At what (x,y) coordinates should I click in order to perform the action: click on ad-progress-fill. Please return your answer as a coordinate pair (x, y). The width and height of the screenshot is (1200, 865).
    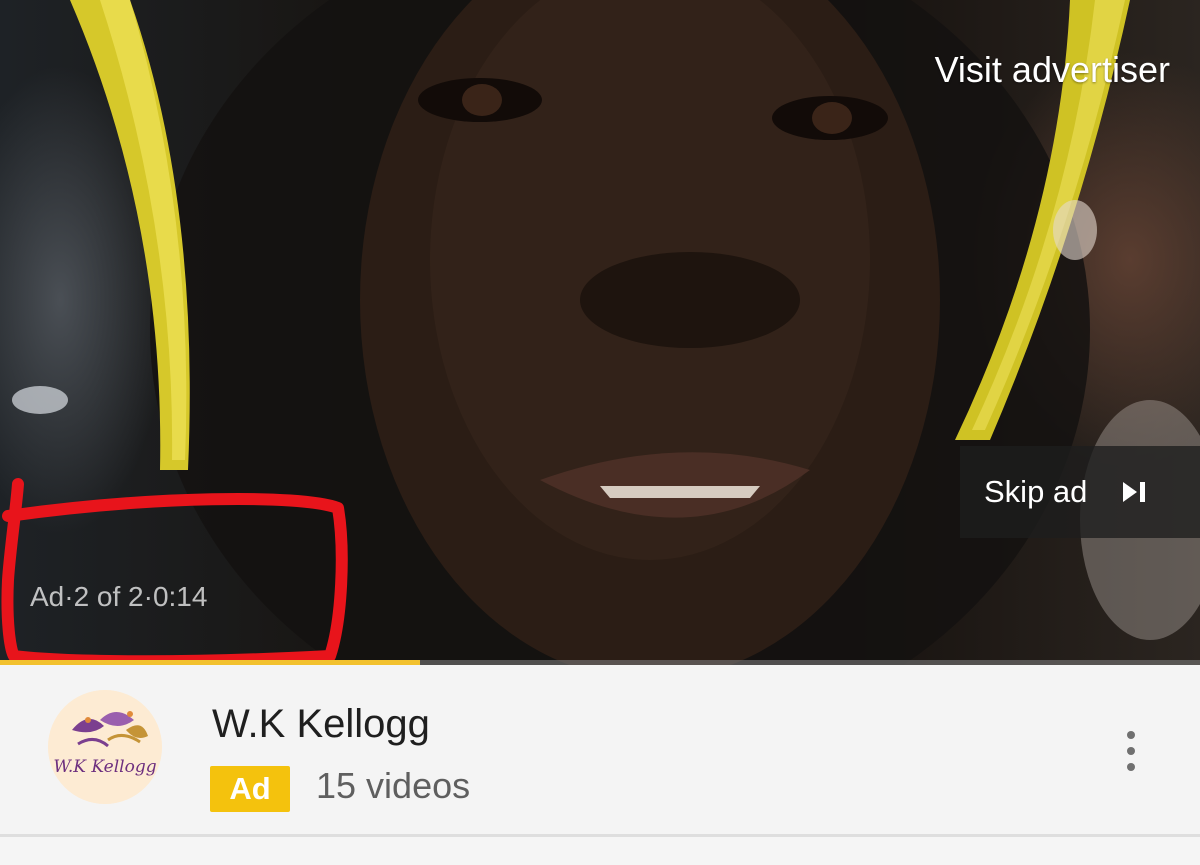
    Looking at the image, I should click on (210, 662).